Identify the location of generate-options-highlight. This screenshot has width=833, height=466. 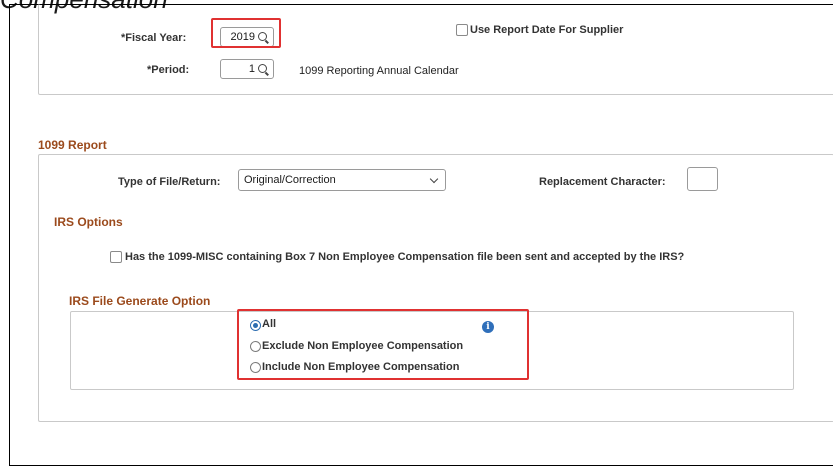
(383, 344).